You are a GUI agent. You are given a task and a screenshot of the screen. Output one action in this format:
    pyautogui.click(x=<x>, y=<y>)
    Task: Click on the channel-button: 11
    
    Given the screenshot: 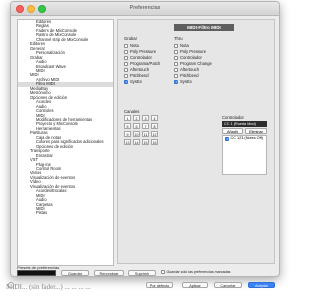 What is the action you would take?
    pyautogui.click(x=145, y=134)
    